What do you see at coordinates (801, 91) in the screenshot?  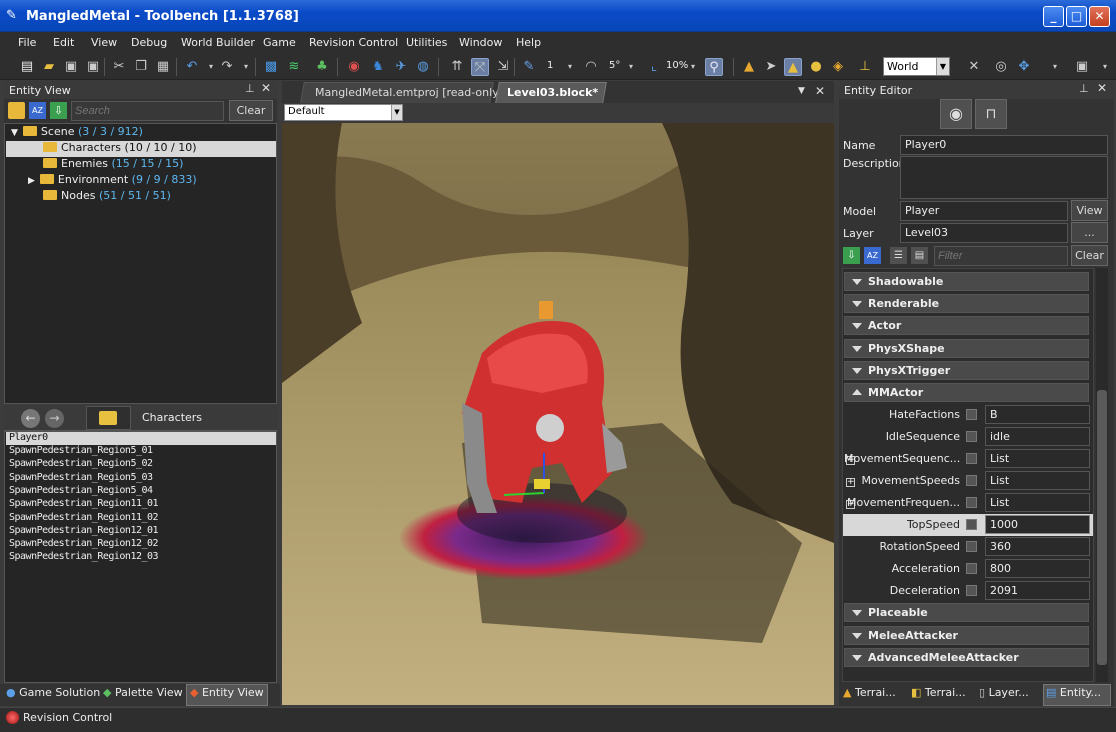 I see `tab-list-dropdown-icon: ▼` at bounding box center [801, 91].